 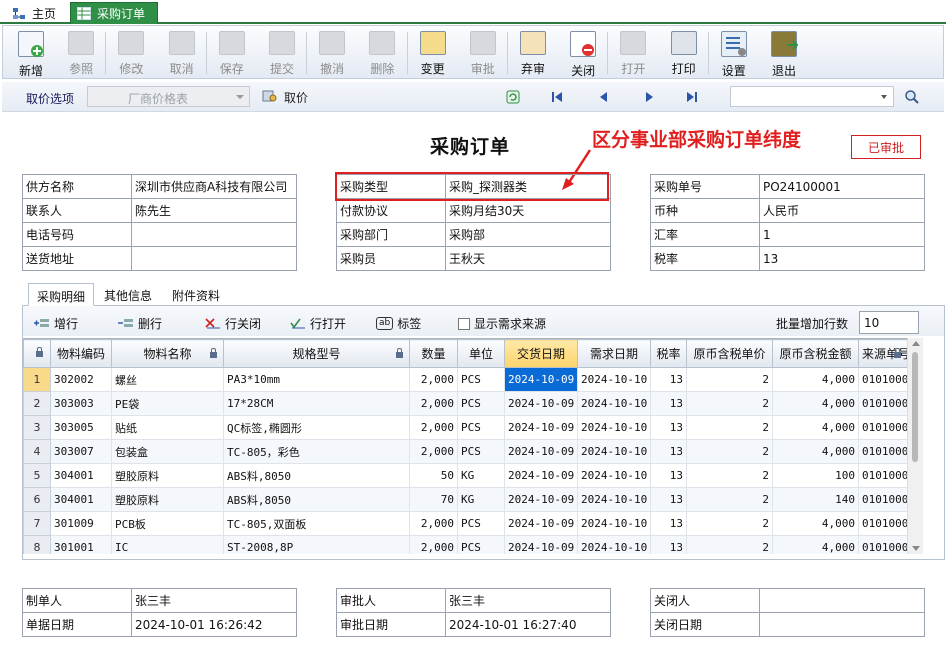 I want to click on field-value: 2024-10-01 16:27:40, so click(x=528, y=624).